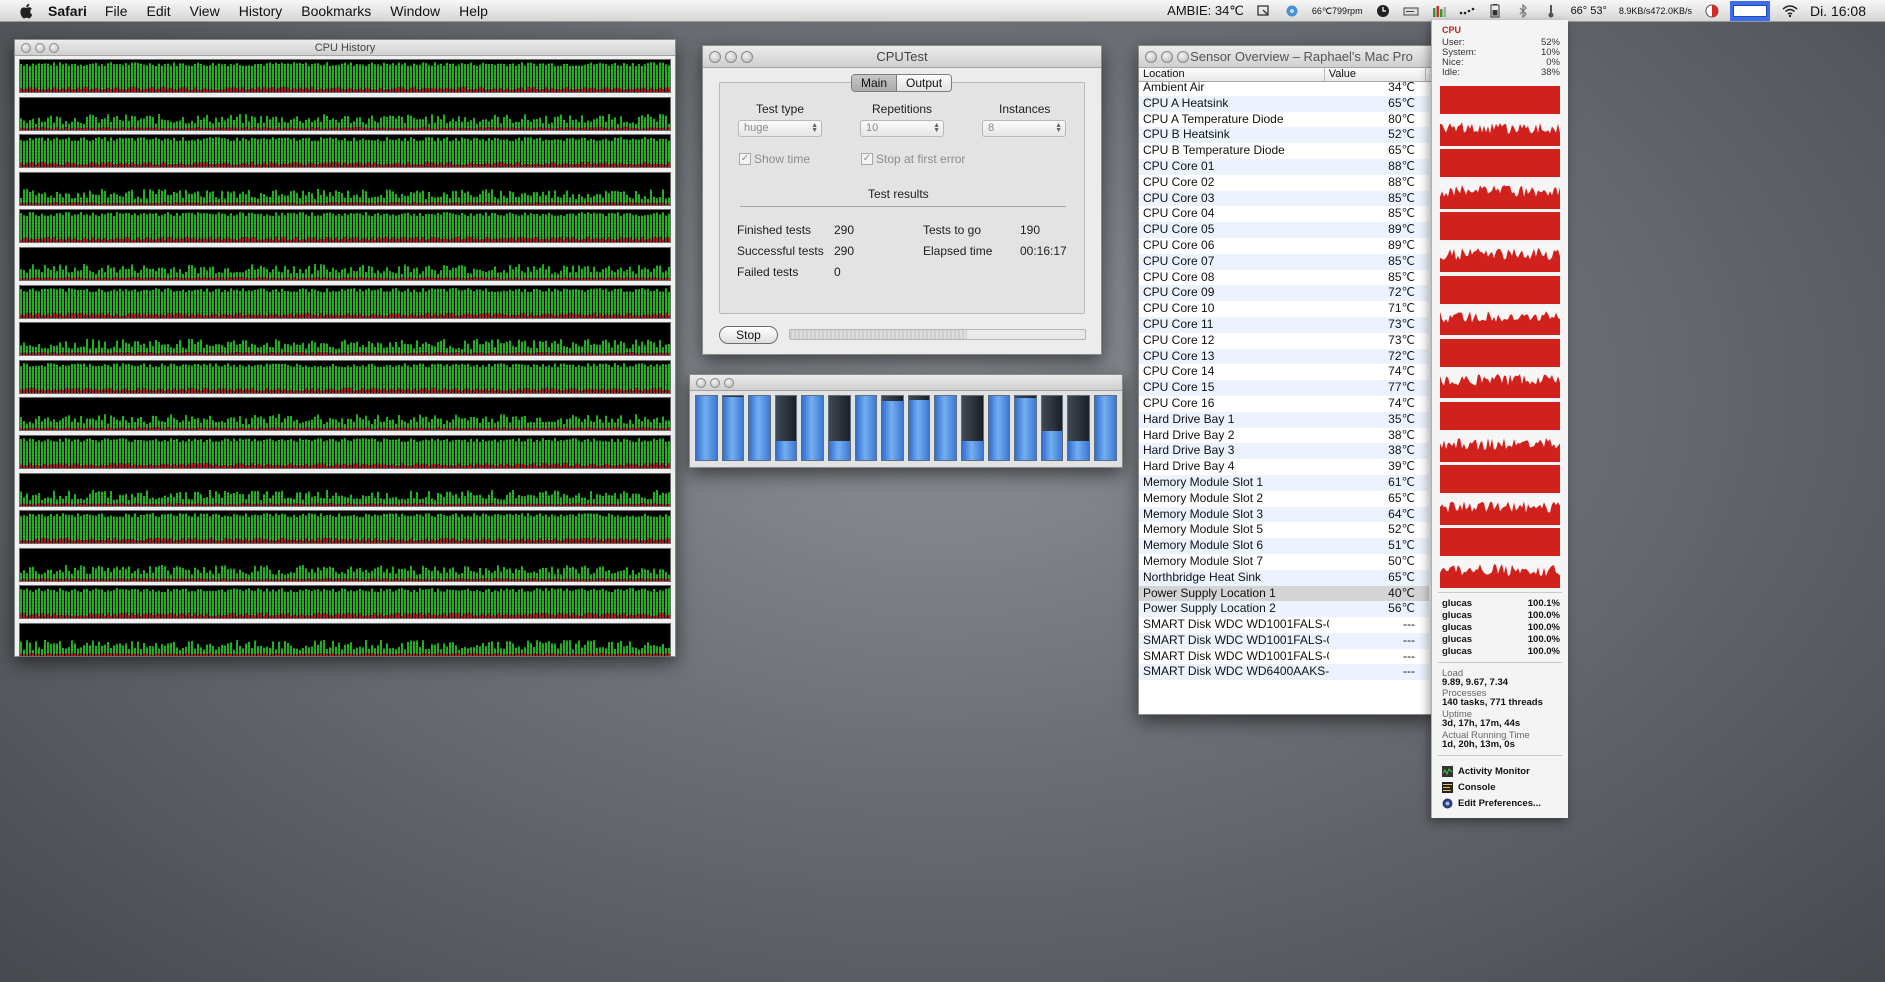  Describe the element at coordinates (780, 128) in the screenshot. I see `test-type-select: huge ▲ ▼` at that location.